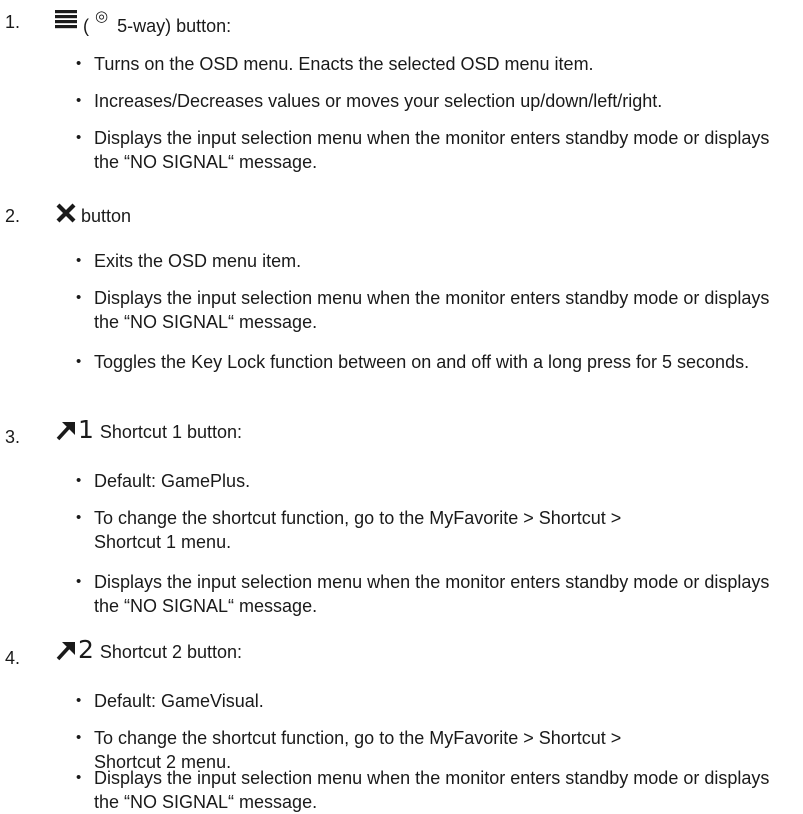  Describe the element at coordinates (174, 26) in the screenshot. I see `item-1-header-label: 5-way) button:` at that location.